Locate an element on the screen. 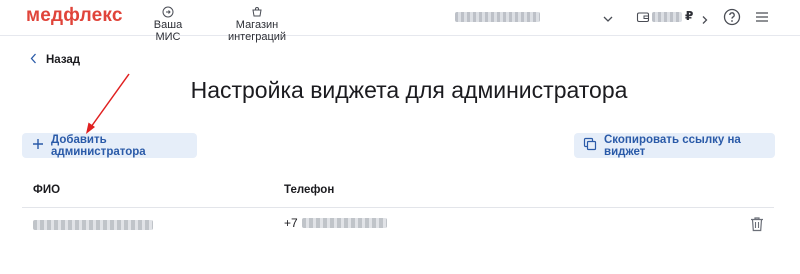  help-icon is located at coordinates (732, 19).